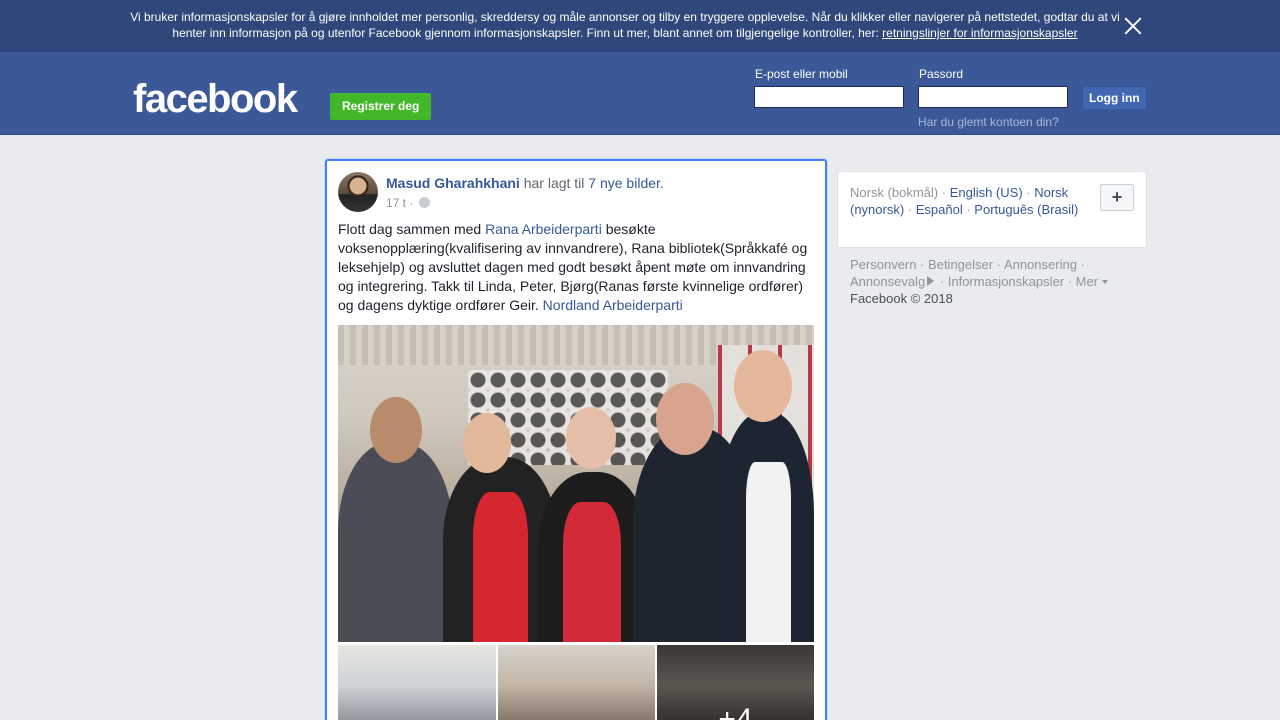  Describe the element at coordinates (883, 264) in the screenshot. I see `footer-link-privacy: Personvern` at that location.